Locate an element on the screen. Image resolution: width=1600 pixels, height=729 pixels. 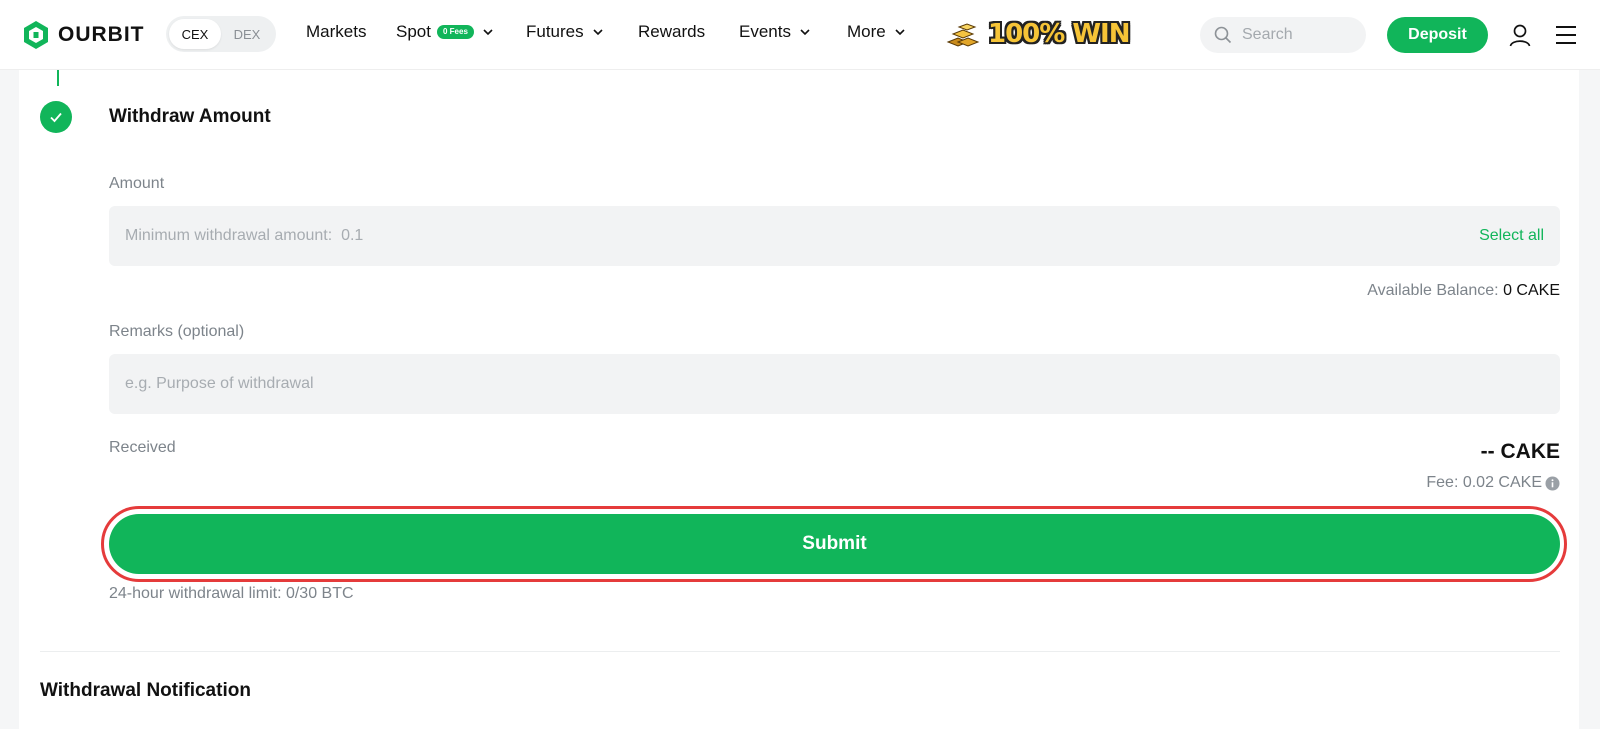
checkmark-icon is located at coordinates (56, 117).